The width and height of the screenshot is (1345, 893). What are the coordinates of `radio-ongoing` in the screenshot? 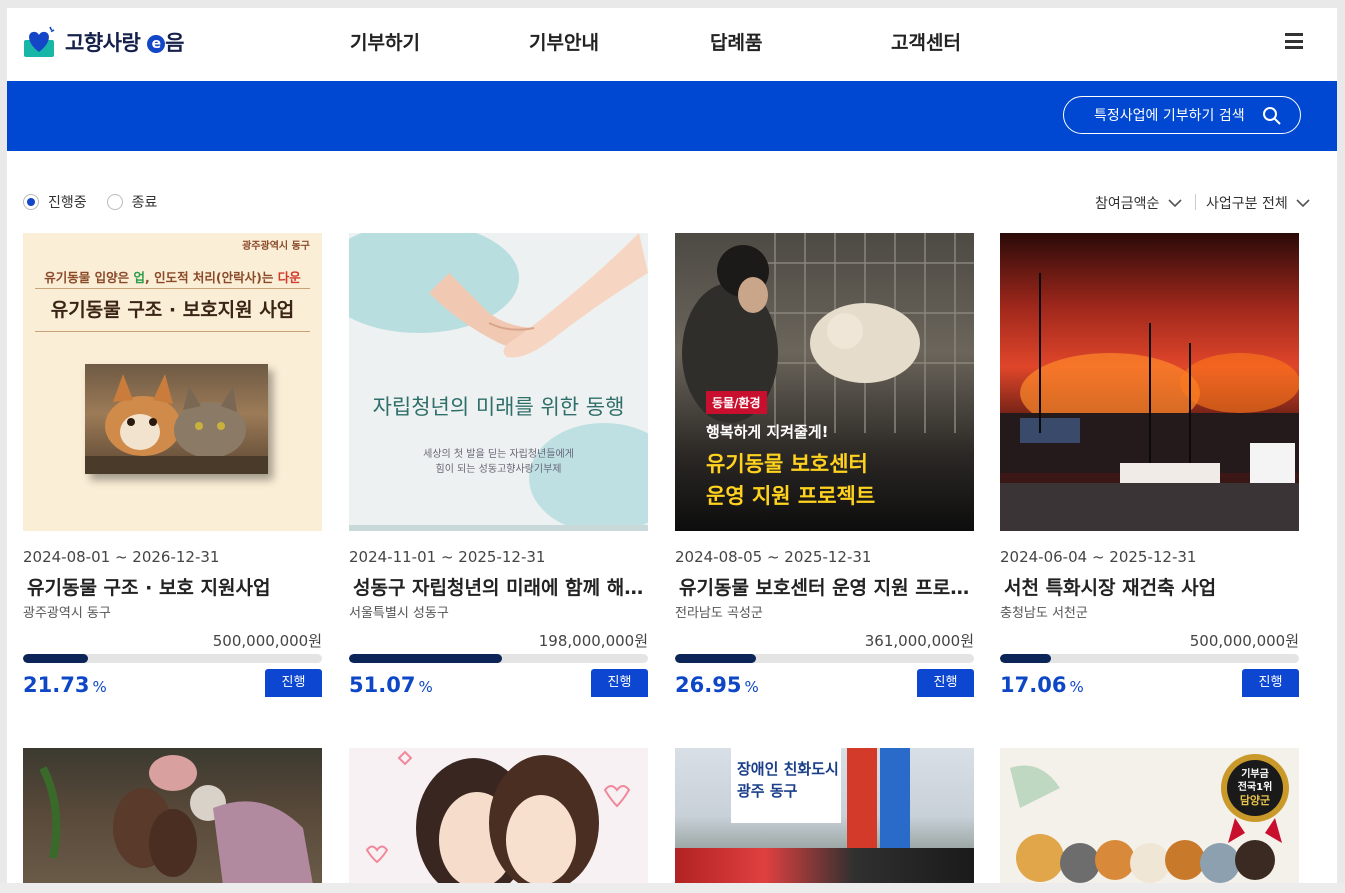 It's located at (31, 202).